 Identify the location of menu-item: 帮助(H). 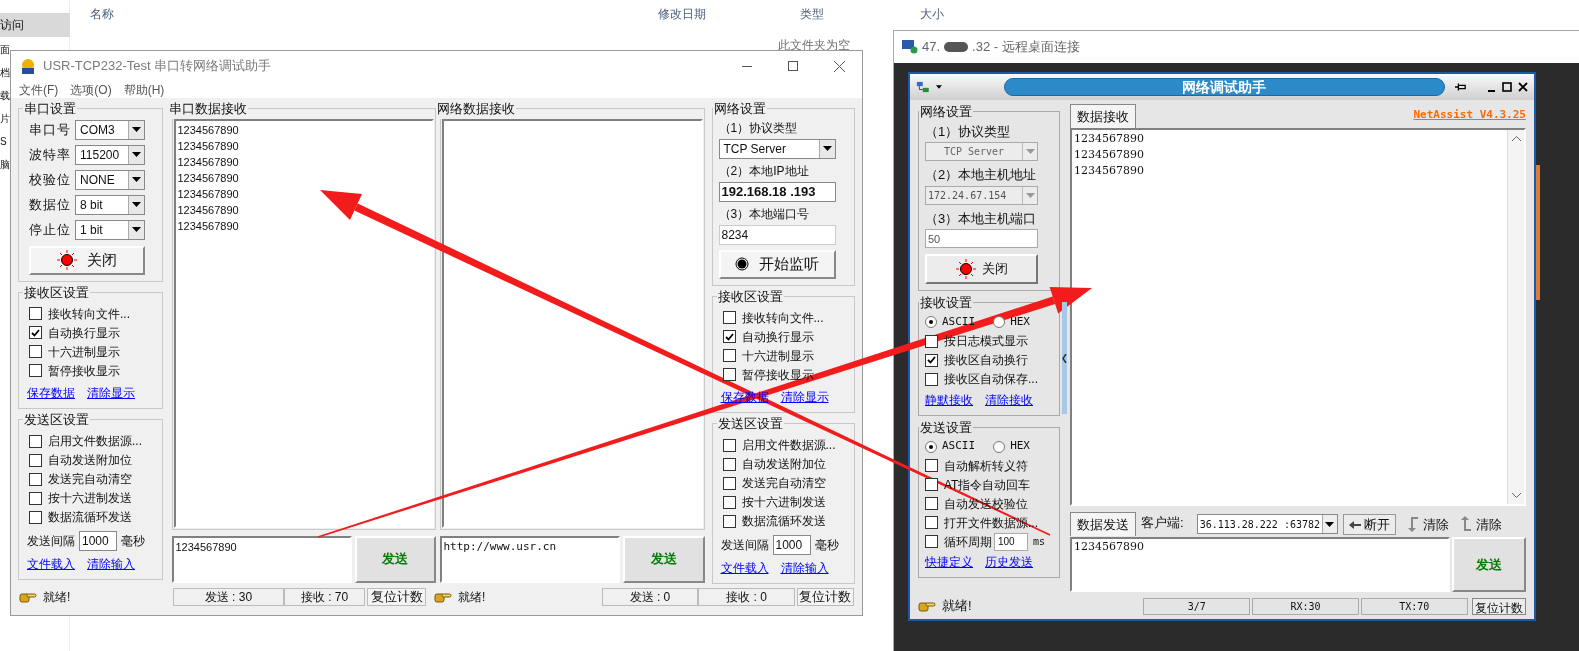
(144, 89).